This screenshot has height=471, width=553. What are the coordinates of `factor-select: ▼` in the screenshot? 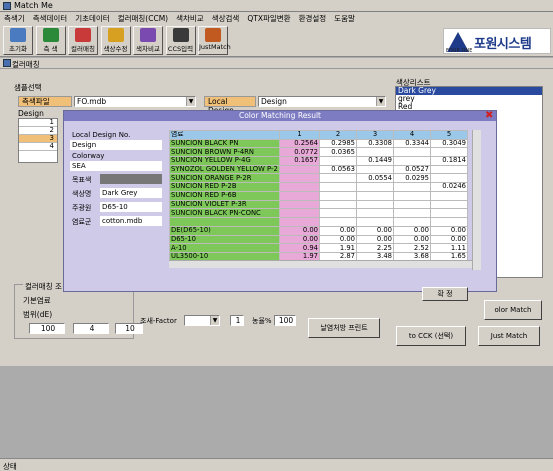 It's located at (202, 320).